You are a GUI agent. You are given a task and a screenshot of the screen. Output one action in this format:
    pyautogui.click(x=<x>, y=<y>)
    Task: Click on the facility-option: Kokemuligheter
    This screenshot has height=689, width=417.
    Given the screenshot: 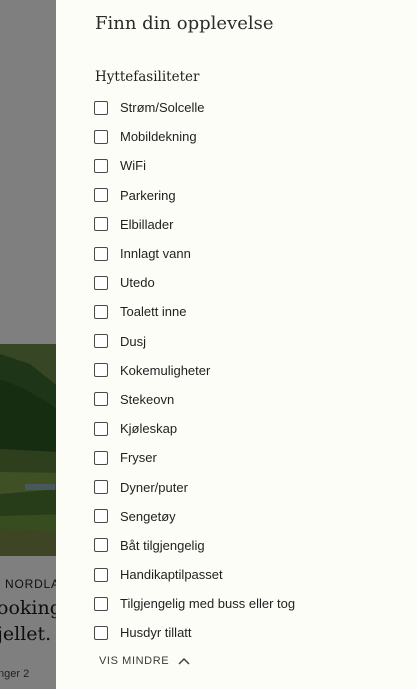 What is the action you would take?
    pyautogui.click(x=194, y=370)
    